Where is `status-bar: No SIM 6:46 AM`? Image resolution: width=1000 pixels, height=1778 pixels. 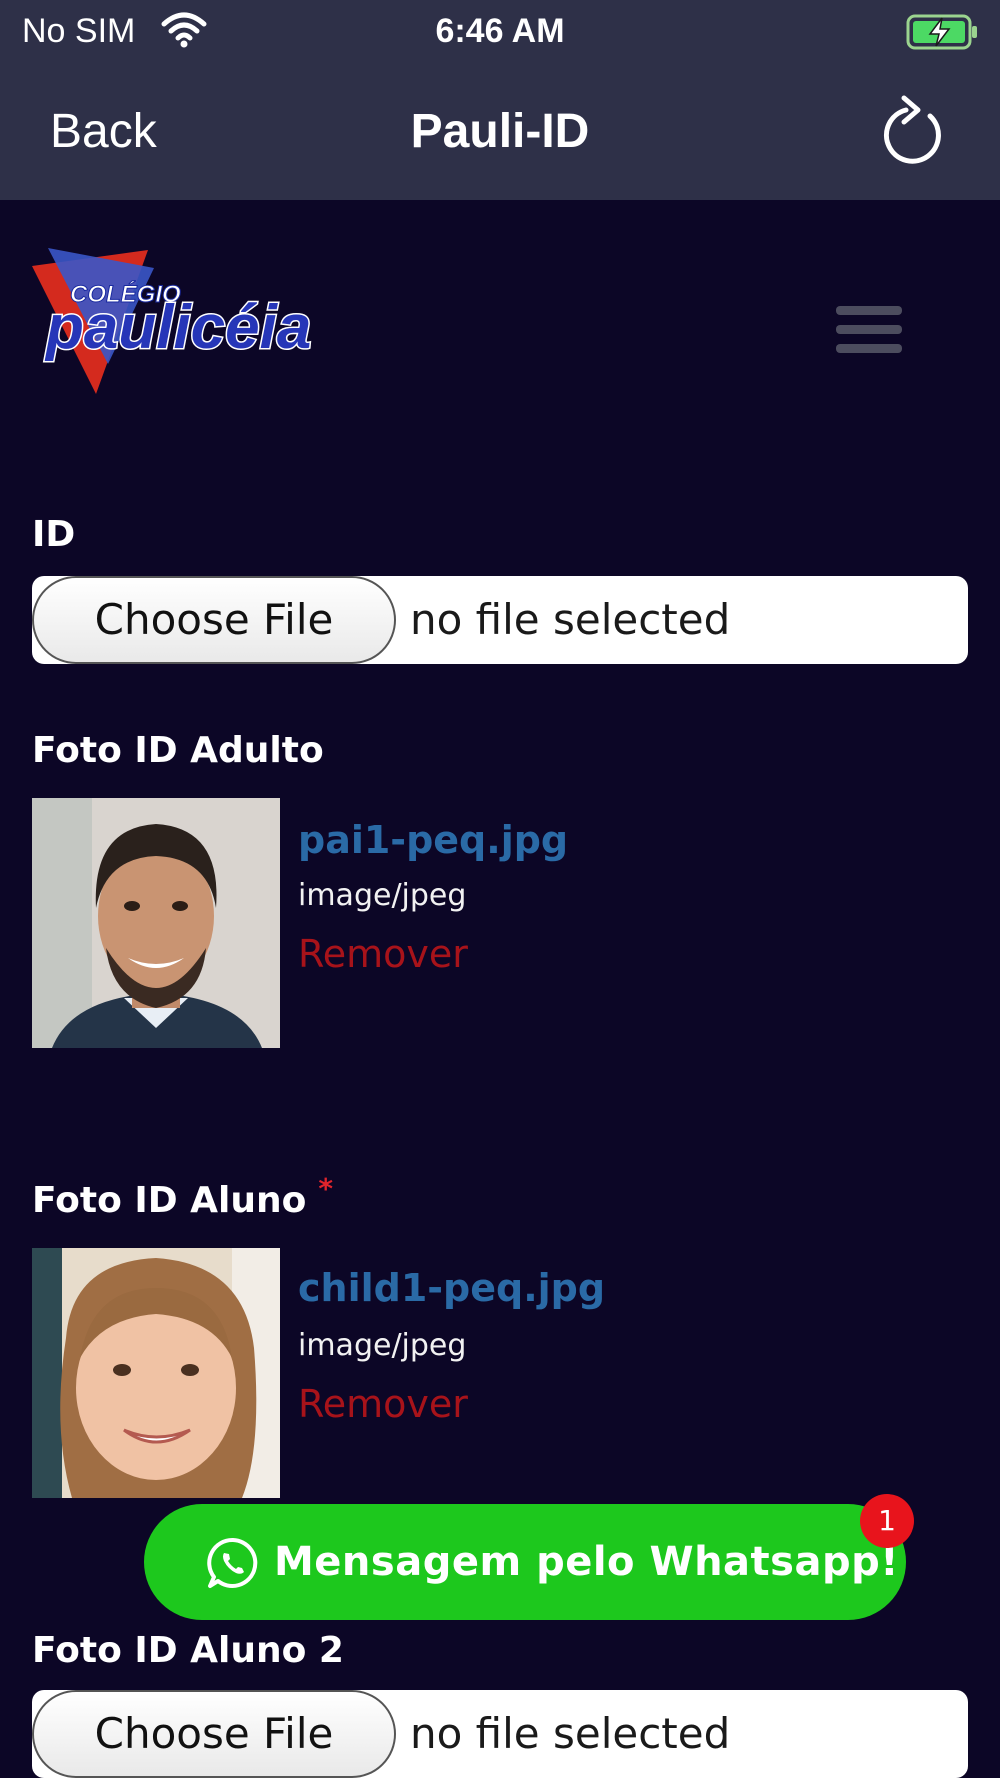 status-bar: No SIM 6:46 AM is located at coordinates (500, 32).